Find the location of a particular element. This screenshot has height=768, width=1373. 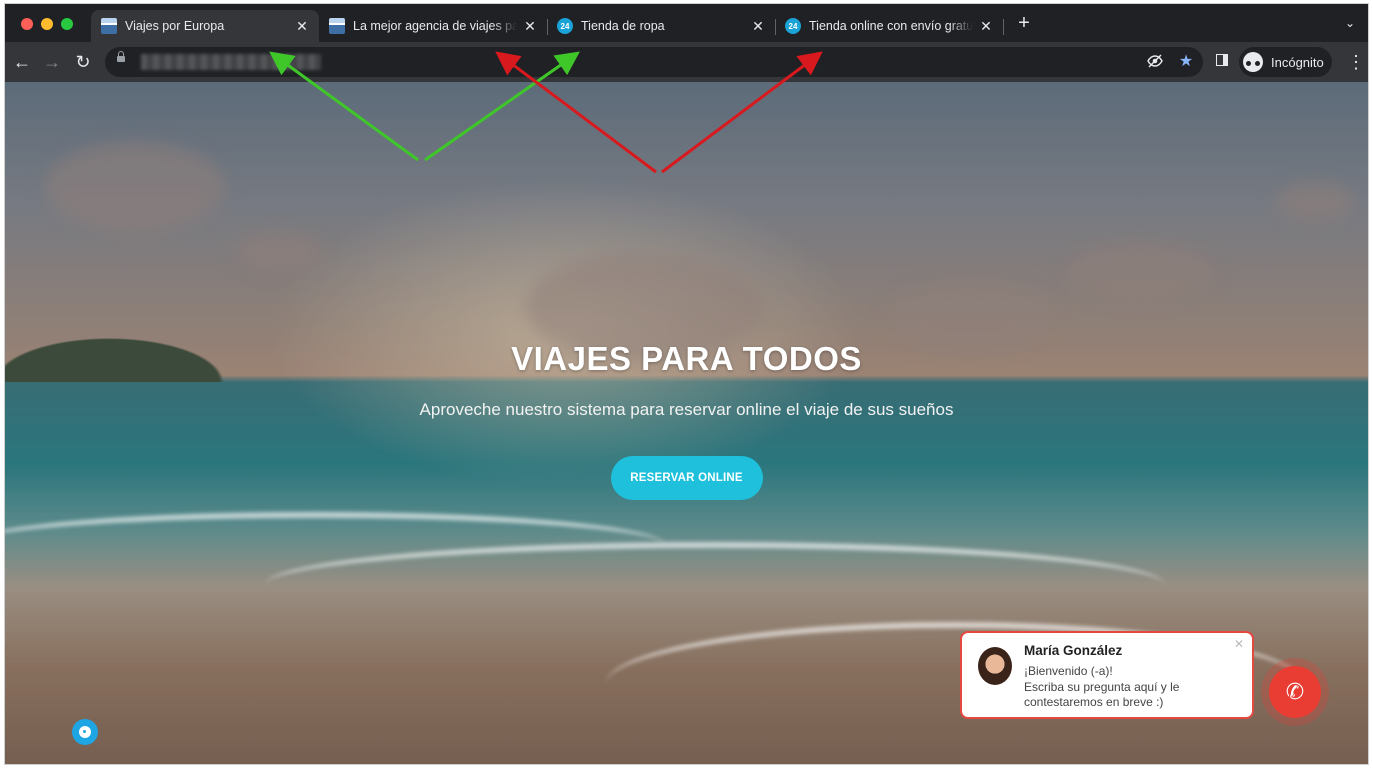

chat-message-line: ¡Bienvenido (-a)! is located at coordinates (1068, 671).